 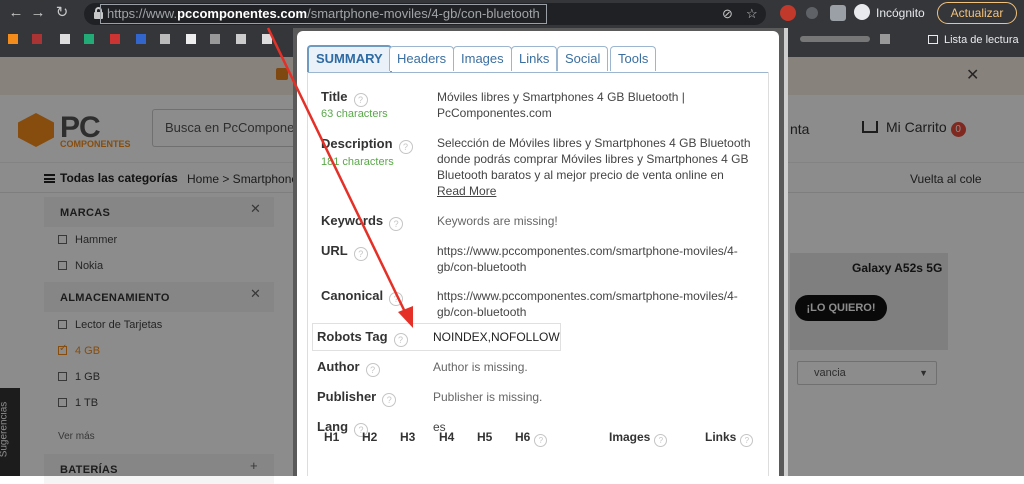 I want to click on eye-off-icon: ⊘, so click(x=727, y=14).